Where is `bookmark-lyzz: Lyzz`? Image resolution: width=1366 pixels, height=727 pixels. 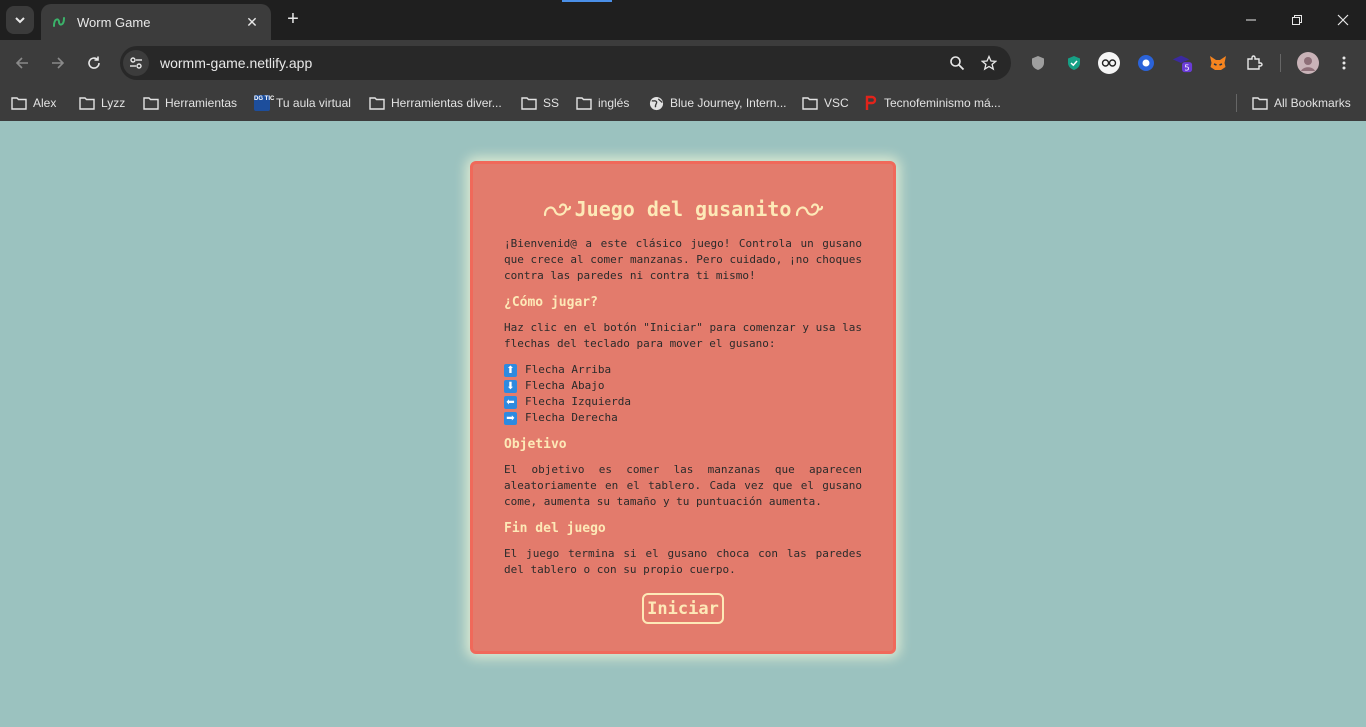
bookmark-lyzz: Lyzz is located at coordinates (102, 103).